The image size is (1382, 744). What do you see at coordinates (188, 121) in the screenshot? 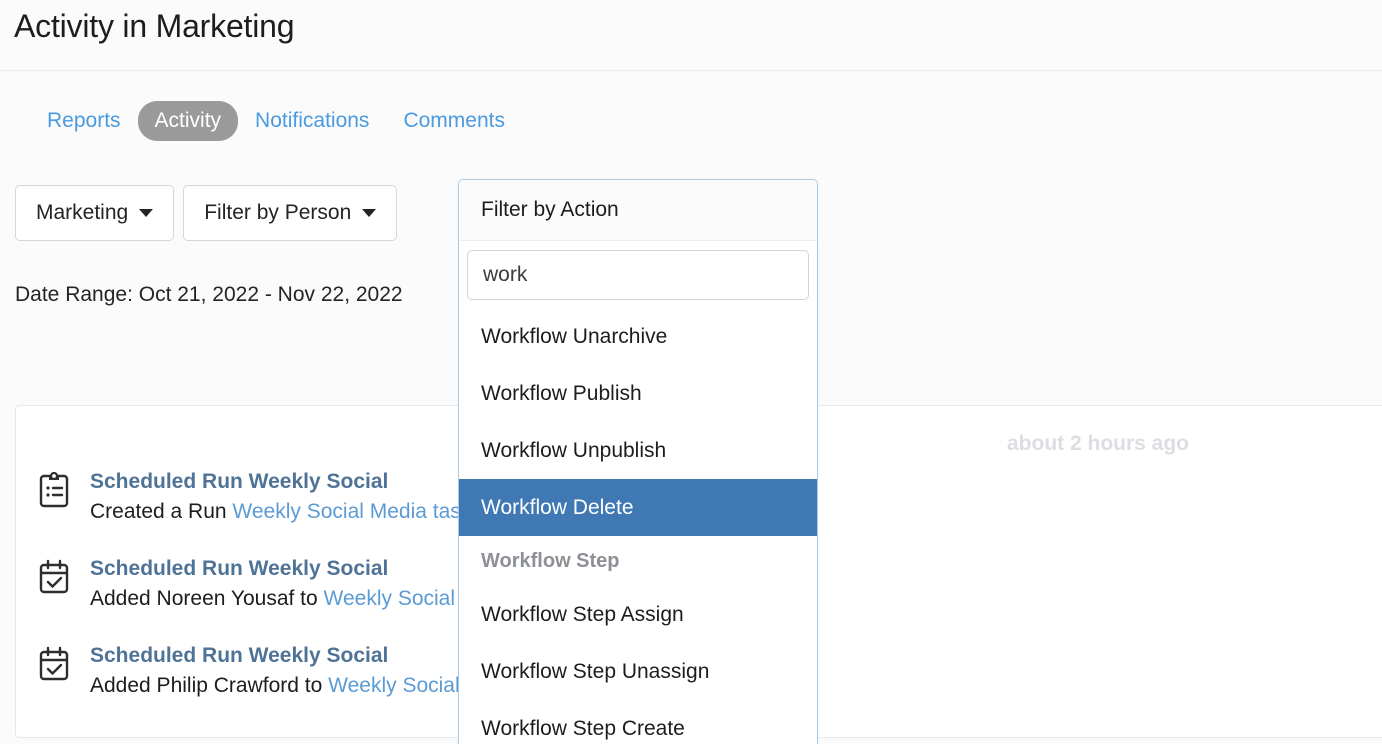
I see `tab-activity: Activity` at bounding box center [188, 121].